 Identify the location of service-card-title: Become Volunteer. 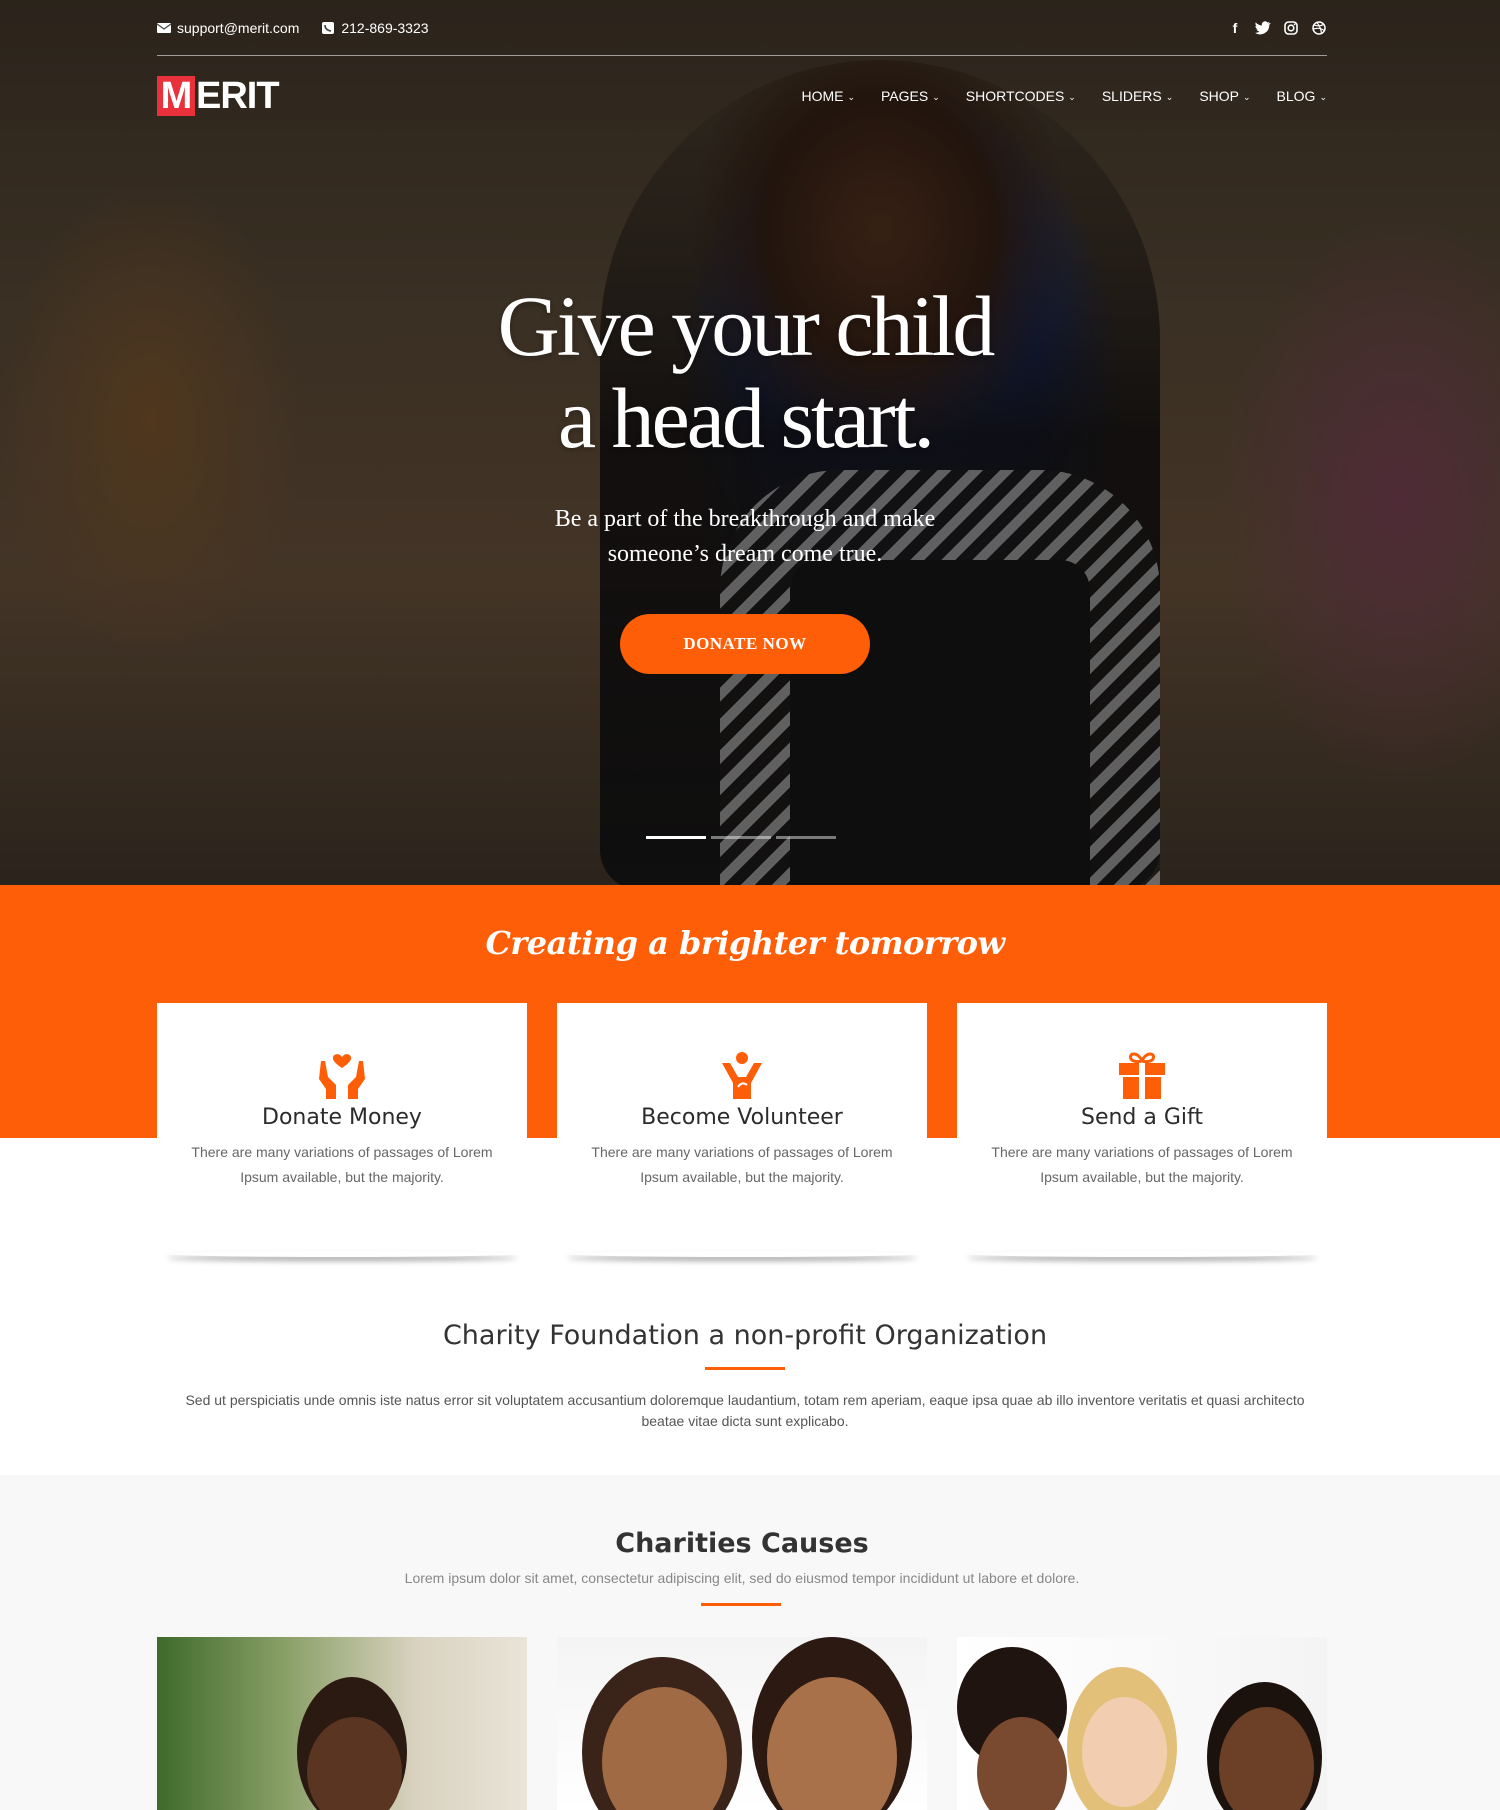
(742, 1117).